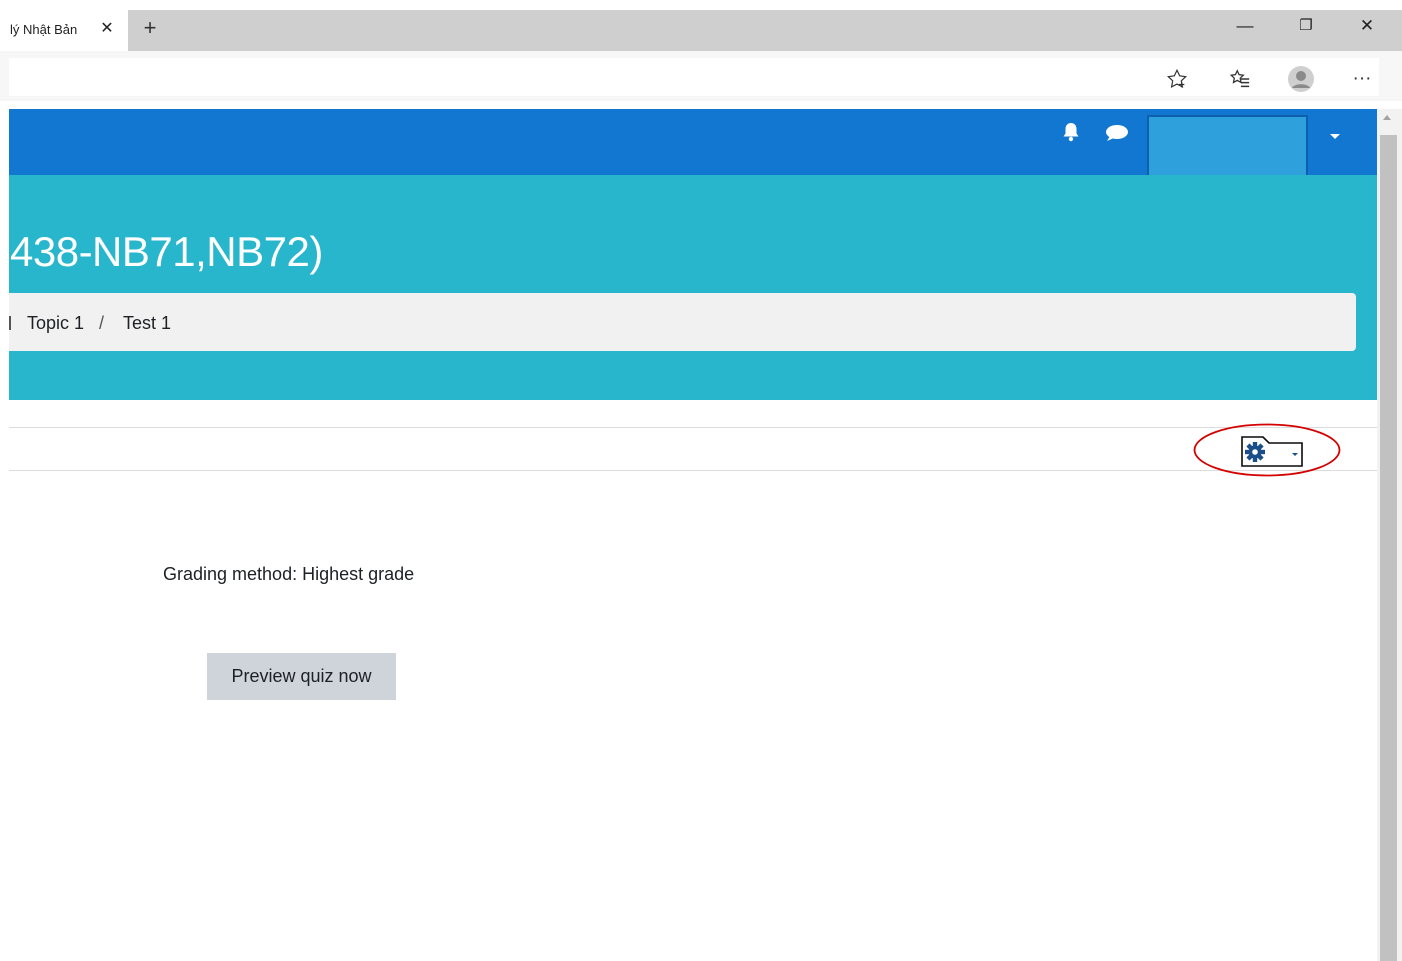  What do you see at coordinates (701, 30) in the screenshot?
I see `tabstrip-background` at bounding box center [701, 30].